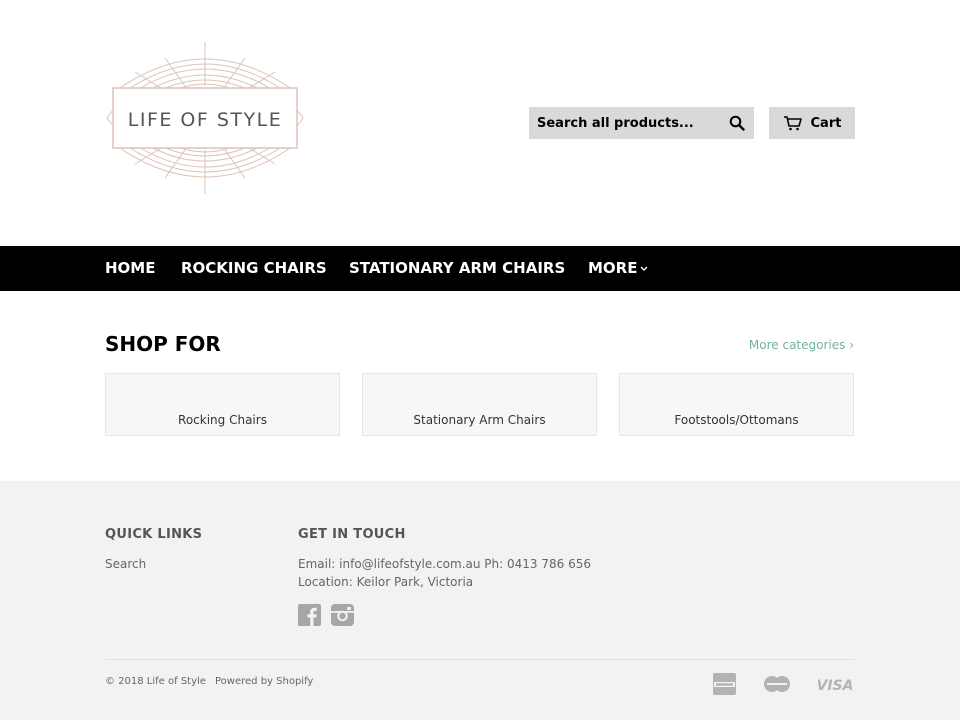 The width and height of the screenshot is (960, 720). Describe the element at coordinates (480, 659) in the screenshot. I see `footer-divider` at that location.